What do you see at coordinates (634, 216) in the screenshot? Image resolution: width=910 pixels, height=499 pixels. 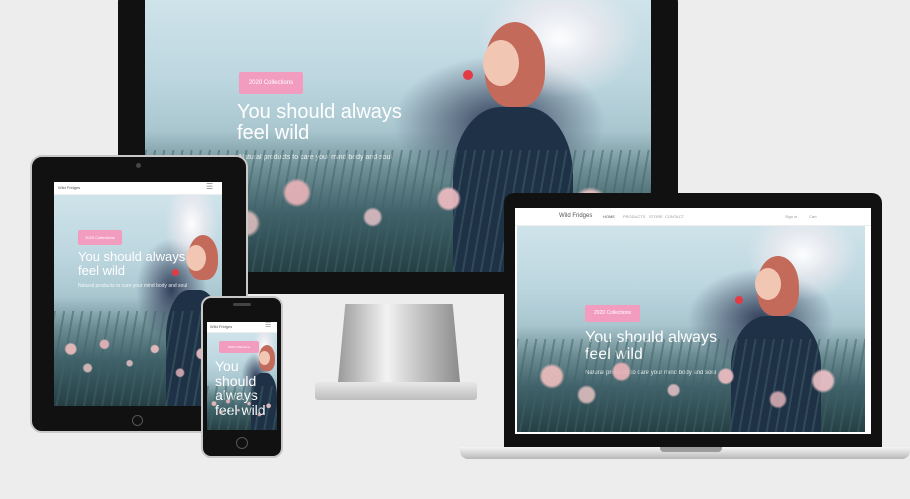 I see `nav-item-products: PRODUCTS` at bounding box center [634, 216].